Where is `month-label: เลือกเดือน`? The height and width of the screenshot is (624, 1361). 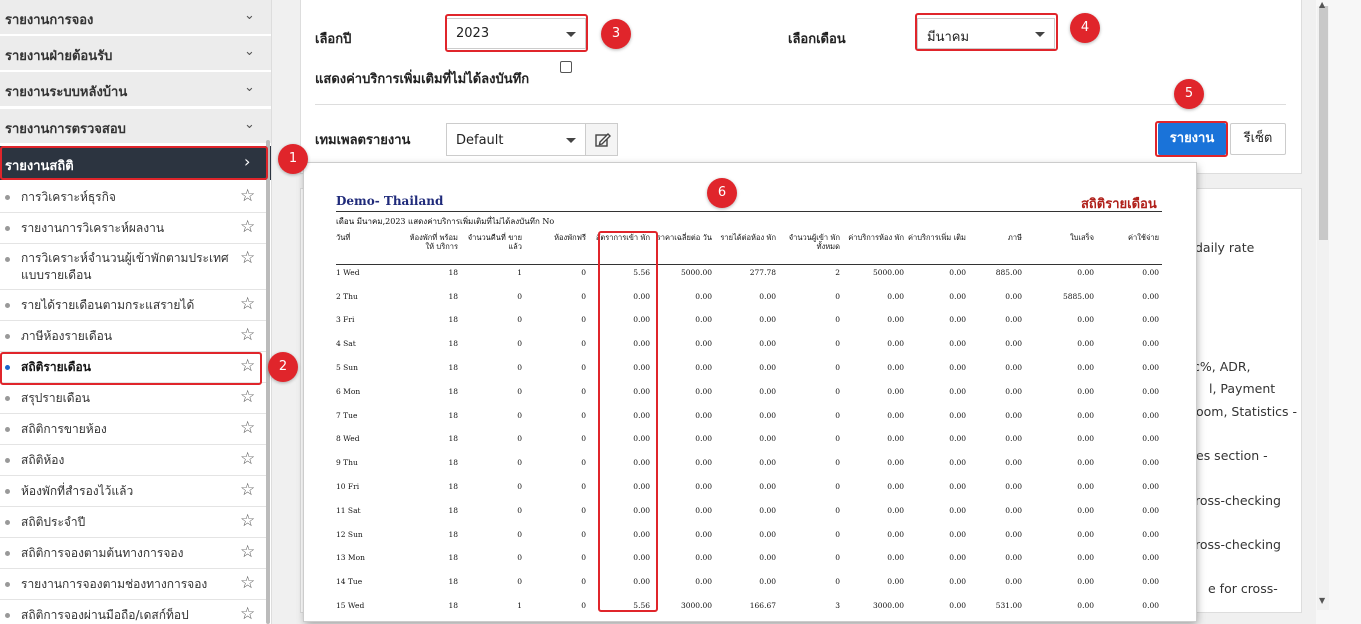
month-label: เลือกเดือน is located at coordinates (817, 39).